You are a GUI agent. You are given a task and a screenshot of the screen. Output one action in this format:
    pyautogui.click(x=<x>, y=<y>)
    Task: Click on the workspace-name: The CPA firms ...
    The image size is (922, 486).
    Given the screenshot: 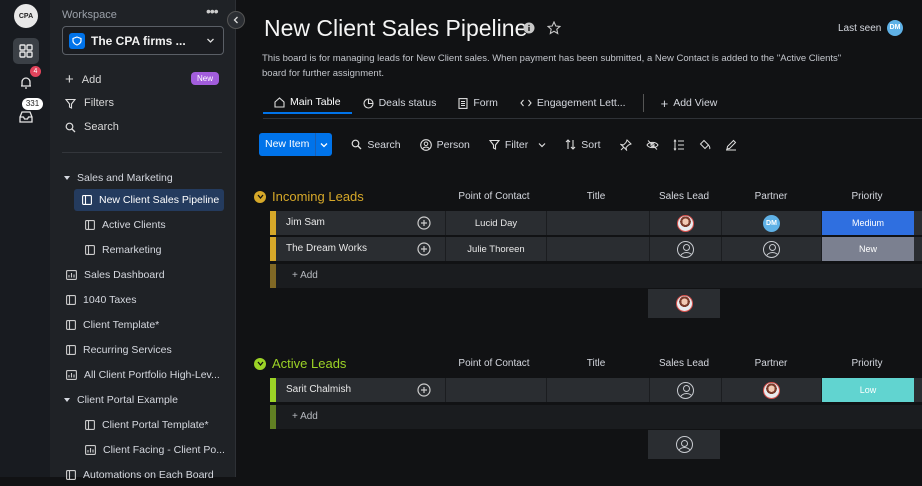 What is the action you would take?
    pyautogui.click(x=138, y=41)
    